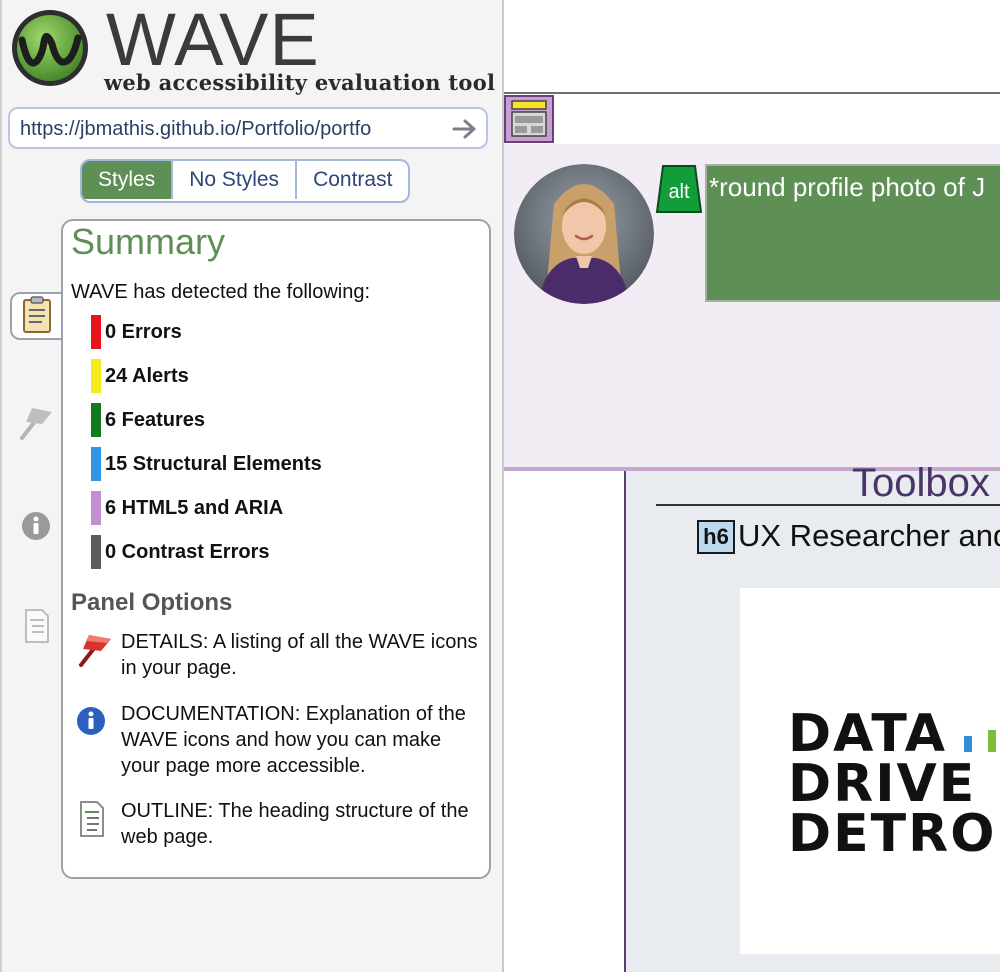 This screenshot has height=972, width=1000. I want to click on wave-tagline: web accessibility evaluation tool, so click(300, 82).